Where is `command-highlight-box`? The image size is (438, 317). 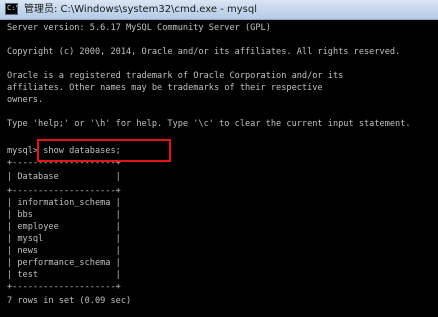 command-highlight-box is located at coordinates (104, 150).